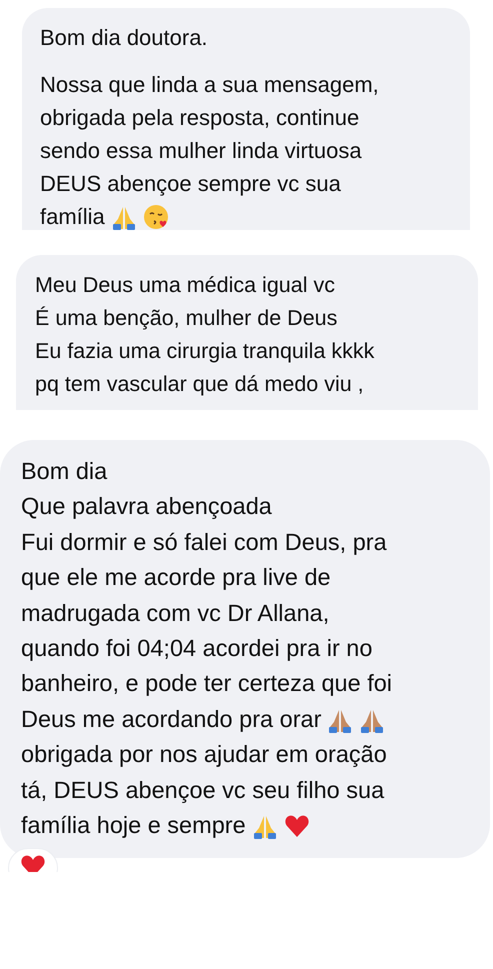 This screenshot has width=493, height=969. Describe the element at coordinates (209, 85) in the screenshot. I see `message-text: Nossa que linda a sua mensagem,` at that location.